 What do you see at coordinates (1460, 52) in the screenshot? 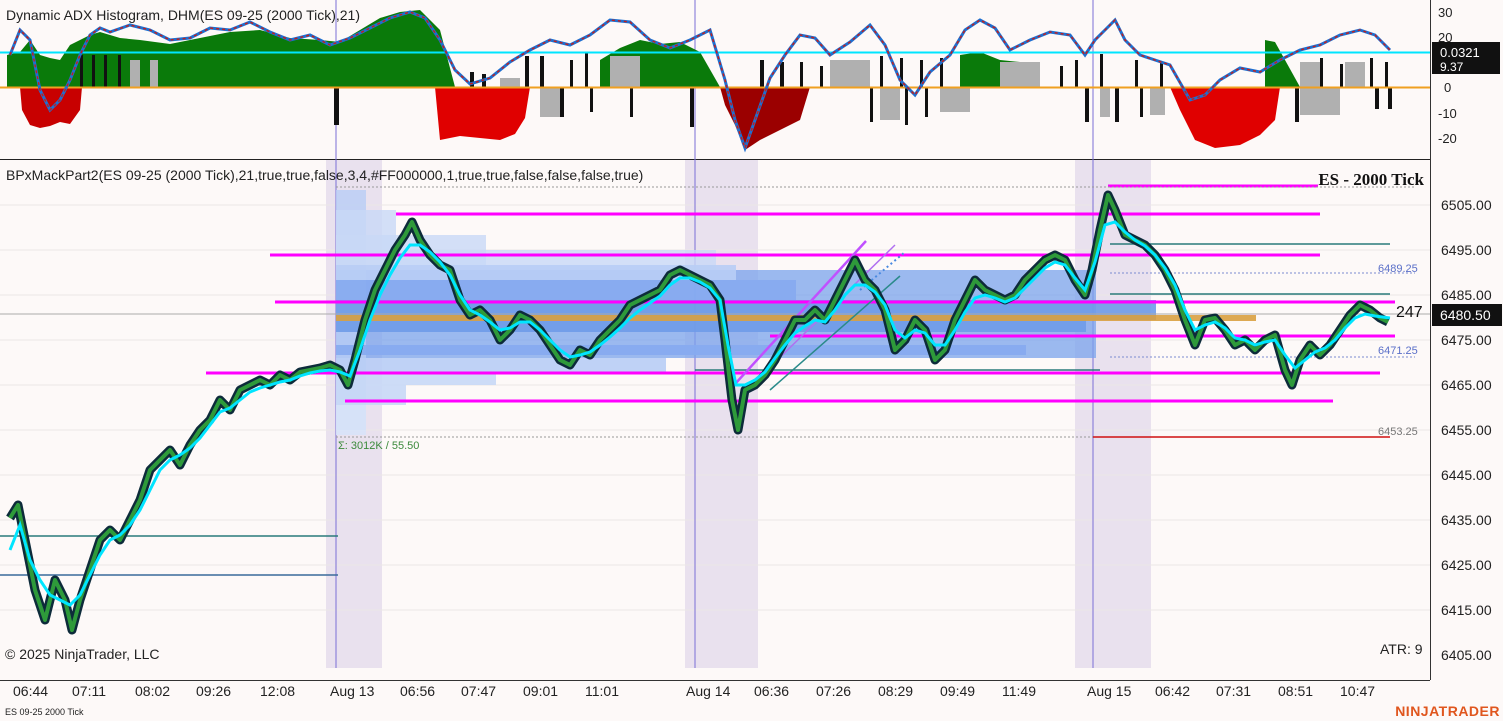
I see `adx-value-badge: 0.0321` at bounding box center [1460, 52].